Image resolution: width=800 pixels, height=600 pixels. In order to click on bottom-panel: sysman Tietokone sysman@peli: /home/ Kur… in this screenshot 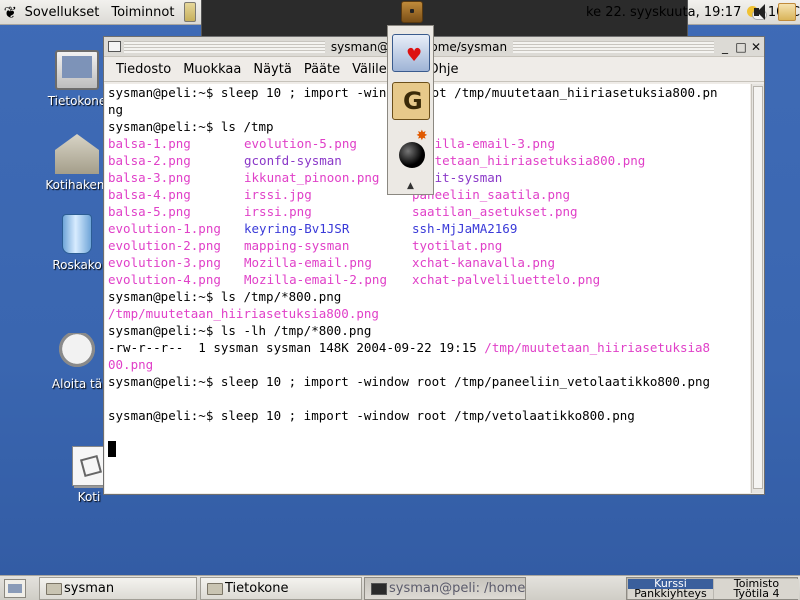, I will do `click(400, 587)`.